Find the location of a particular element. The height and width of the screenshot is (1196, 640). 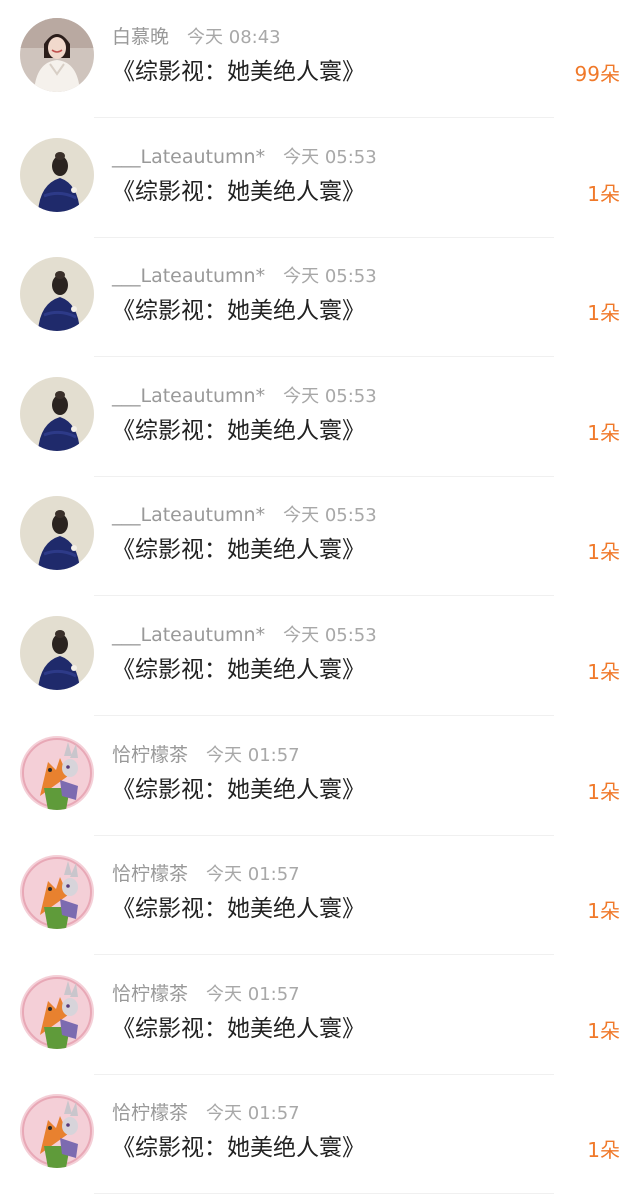

item-meta: 白慕晚 今天 08:43 is located at coordinates (196, 37).